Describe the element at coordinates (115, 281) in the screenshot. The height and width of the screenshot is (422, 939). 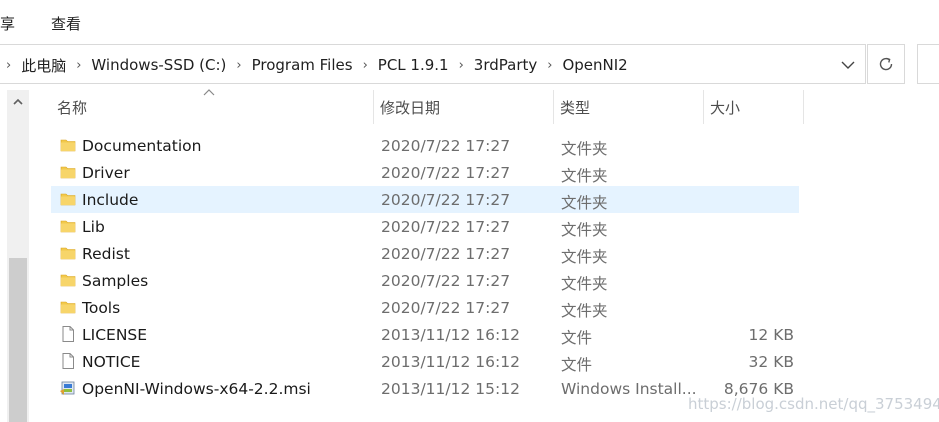
I see `file-name: Samples` at that location.